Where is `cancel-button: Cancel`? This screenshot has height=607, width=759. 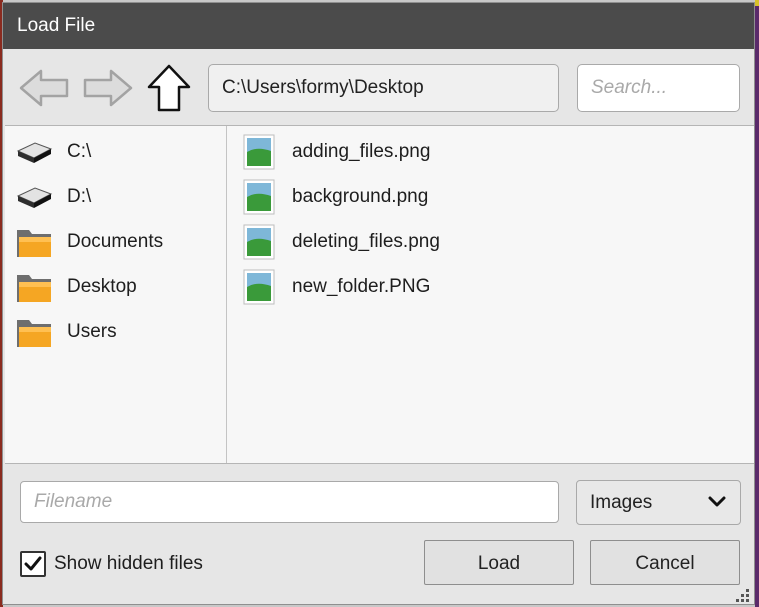 cancel-button: Cancel is located at coordinates (665, 562).